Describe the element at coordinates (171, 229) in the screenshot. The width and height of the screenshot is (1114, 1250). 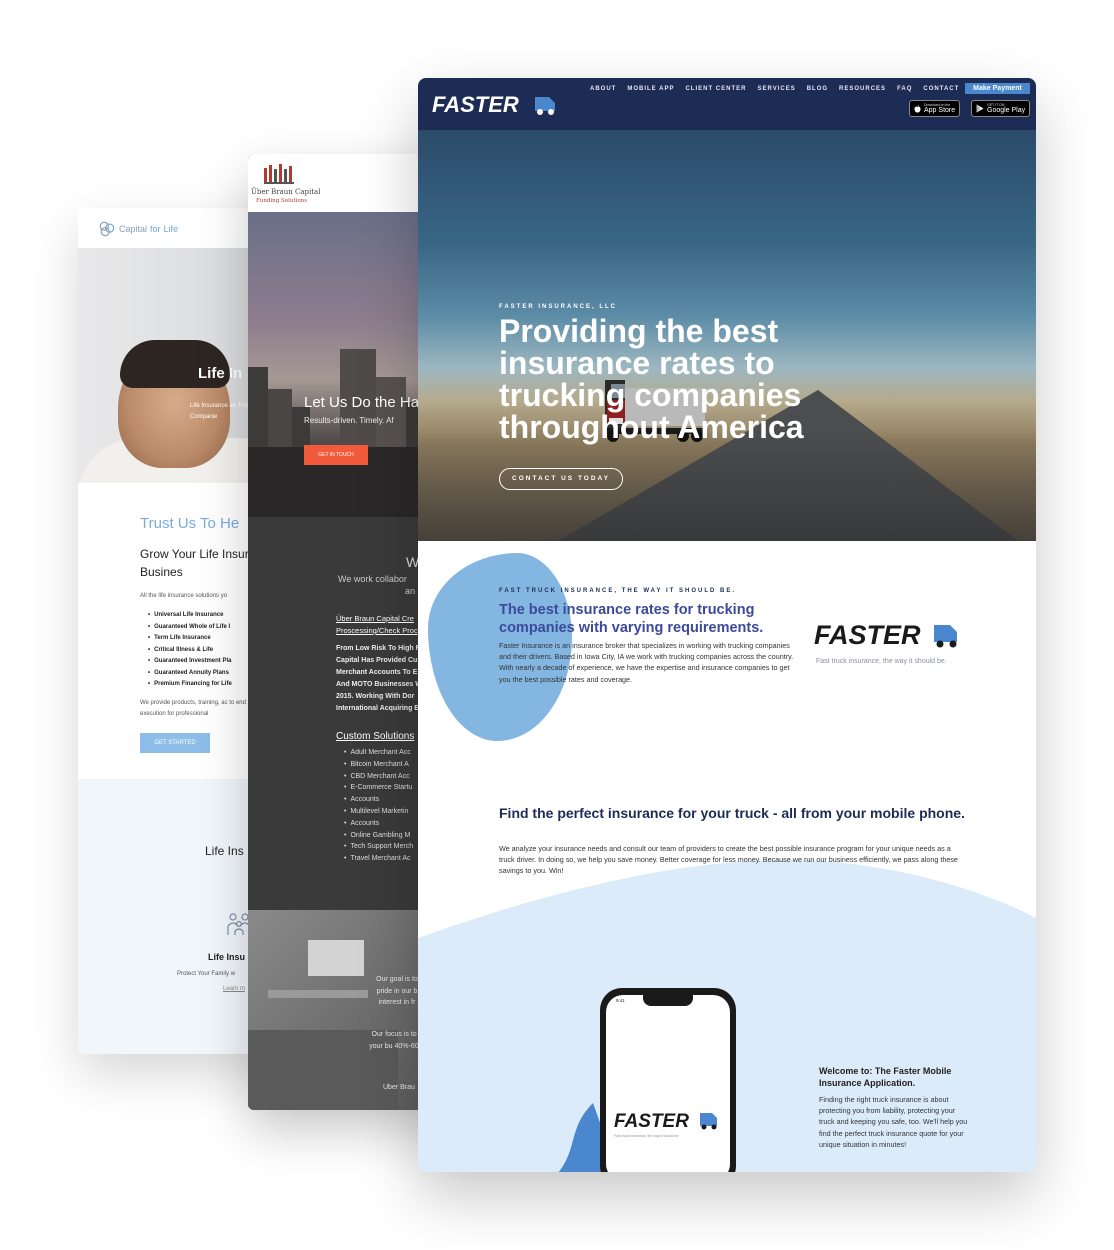
I see `logo-life-text: Life` at that location.